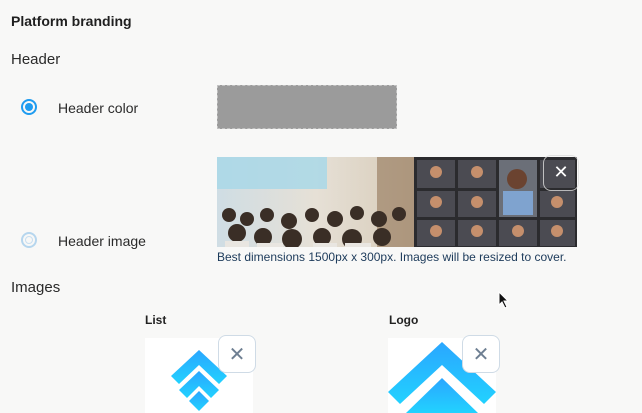  I want to click on remove-list-image-button: ✕, so click(237, 354).